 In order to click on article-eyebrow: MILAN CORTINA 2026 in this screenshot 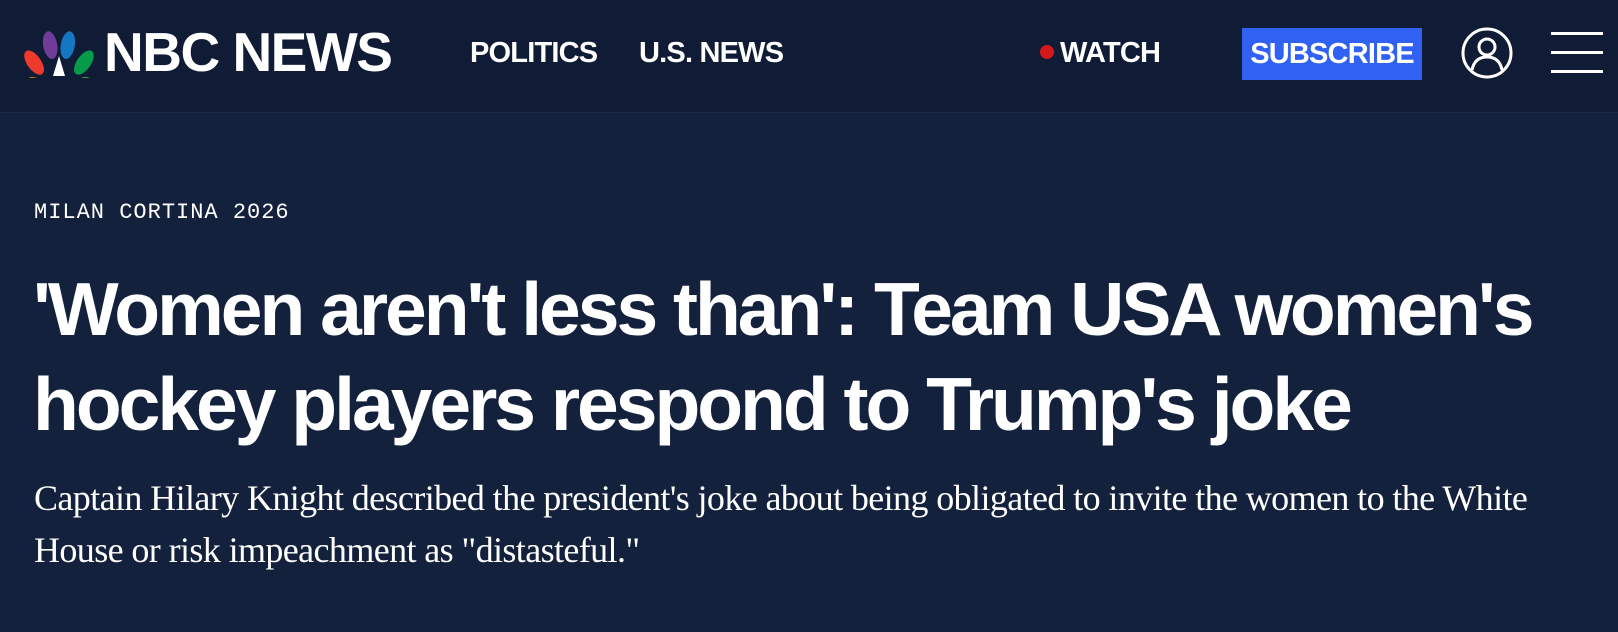, I will do `click(162, 212)`.